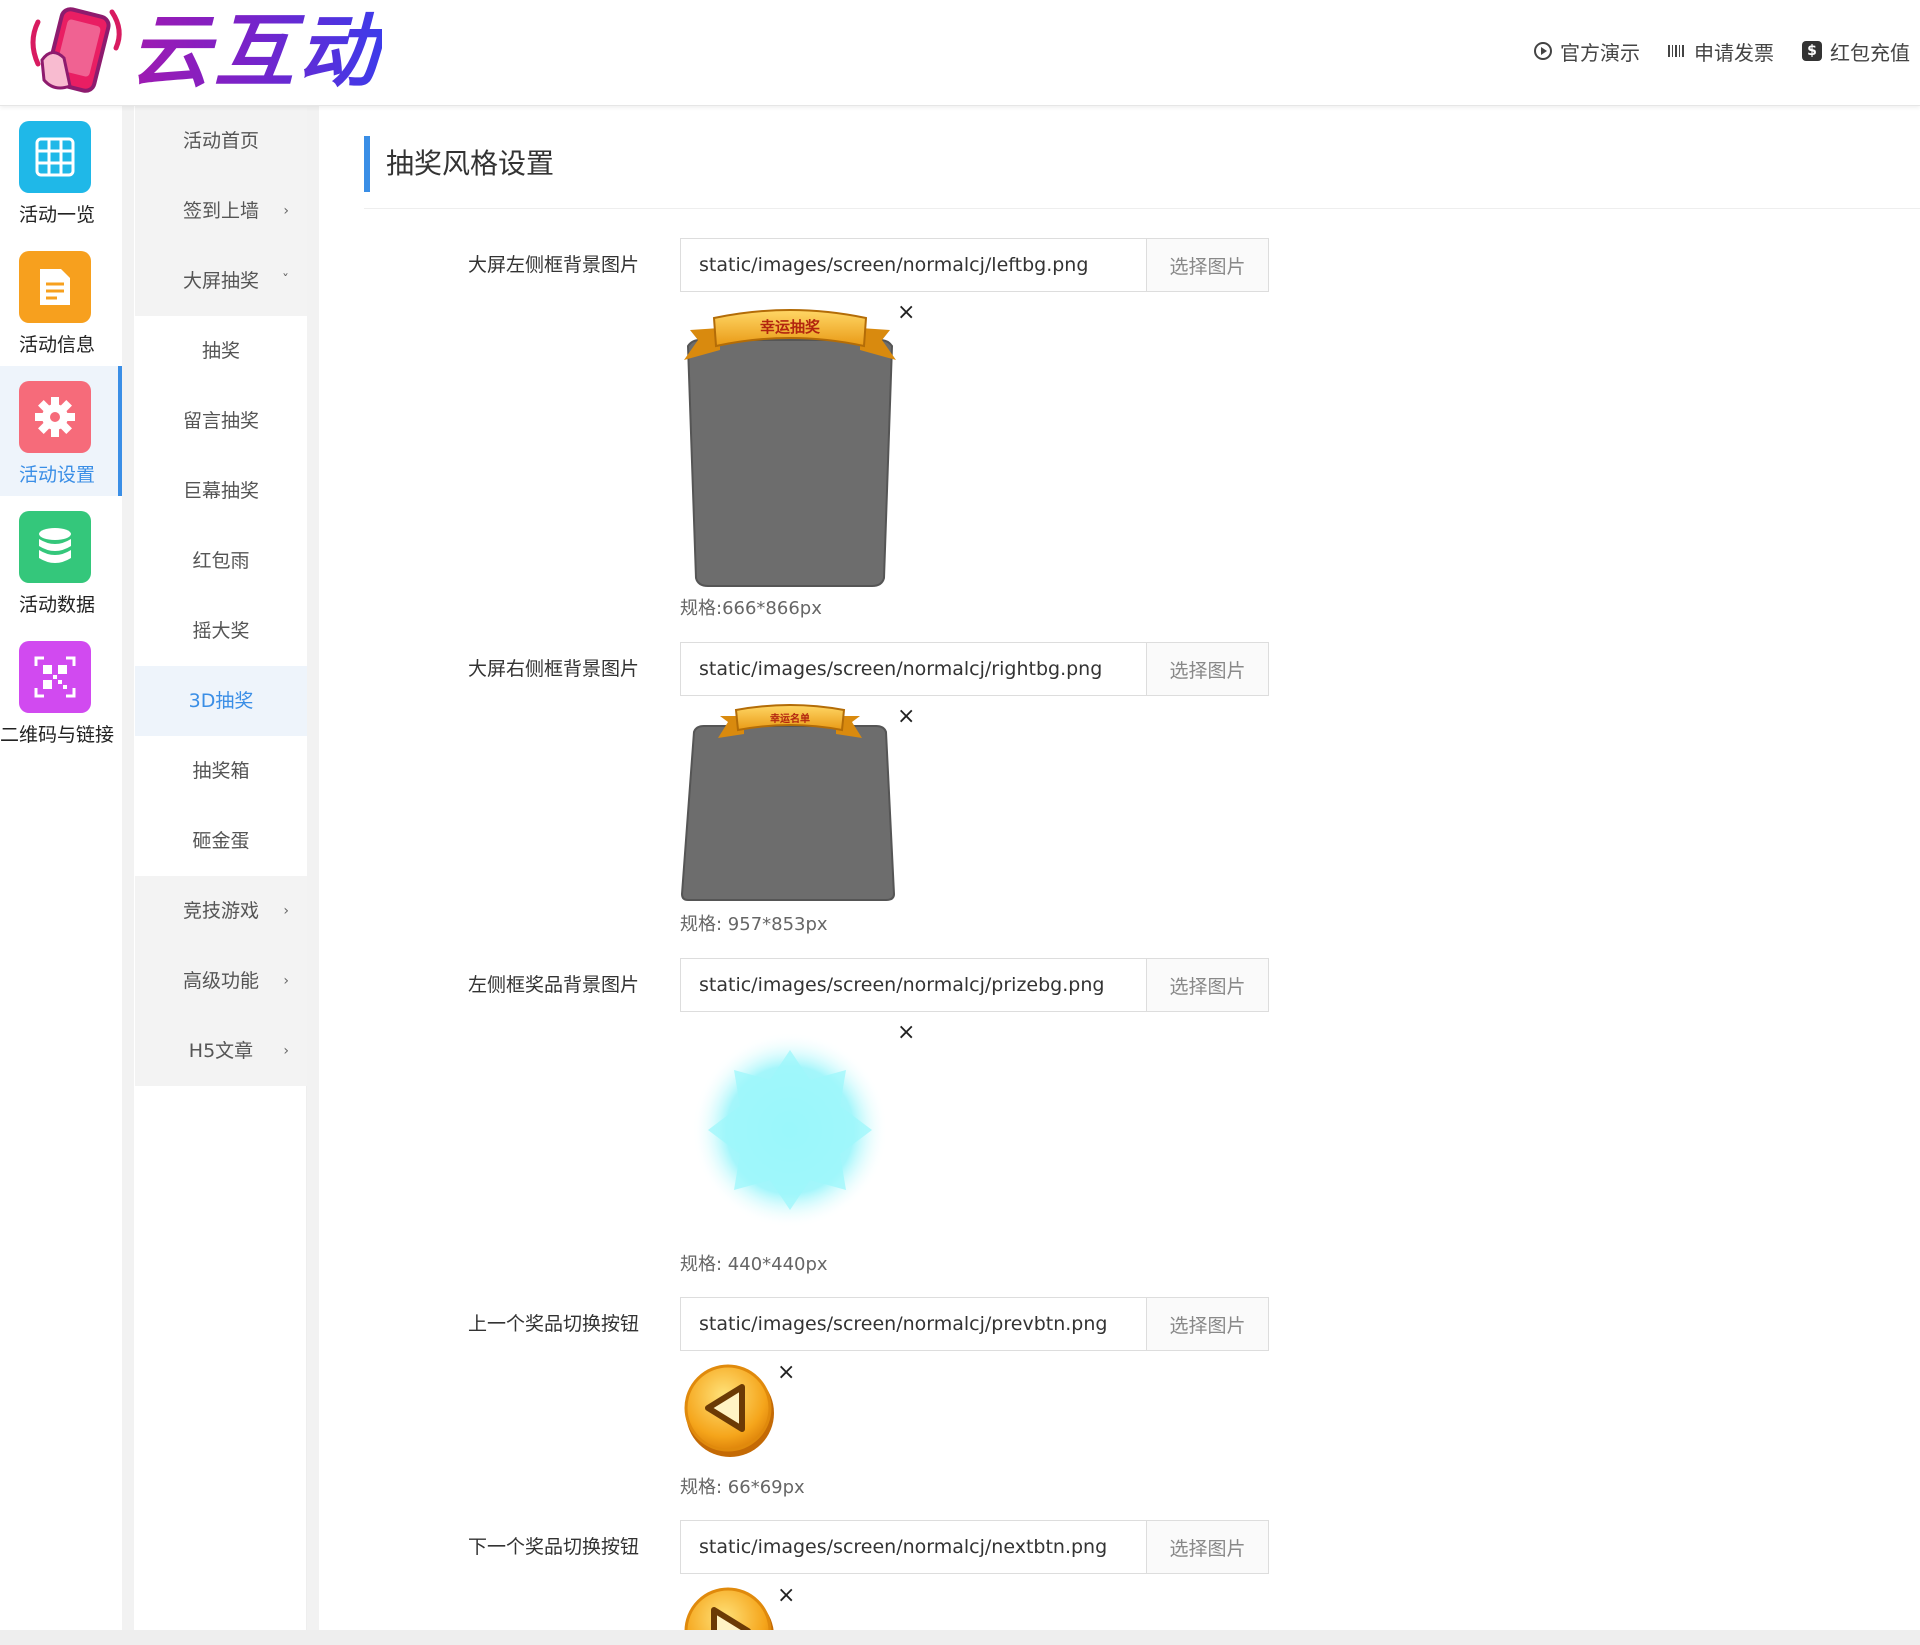 This screenshot has width=1920, height=1645. I want to click on sidebar-item-qrcode-links: 二维码与链接, so click(61, 691).